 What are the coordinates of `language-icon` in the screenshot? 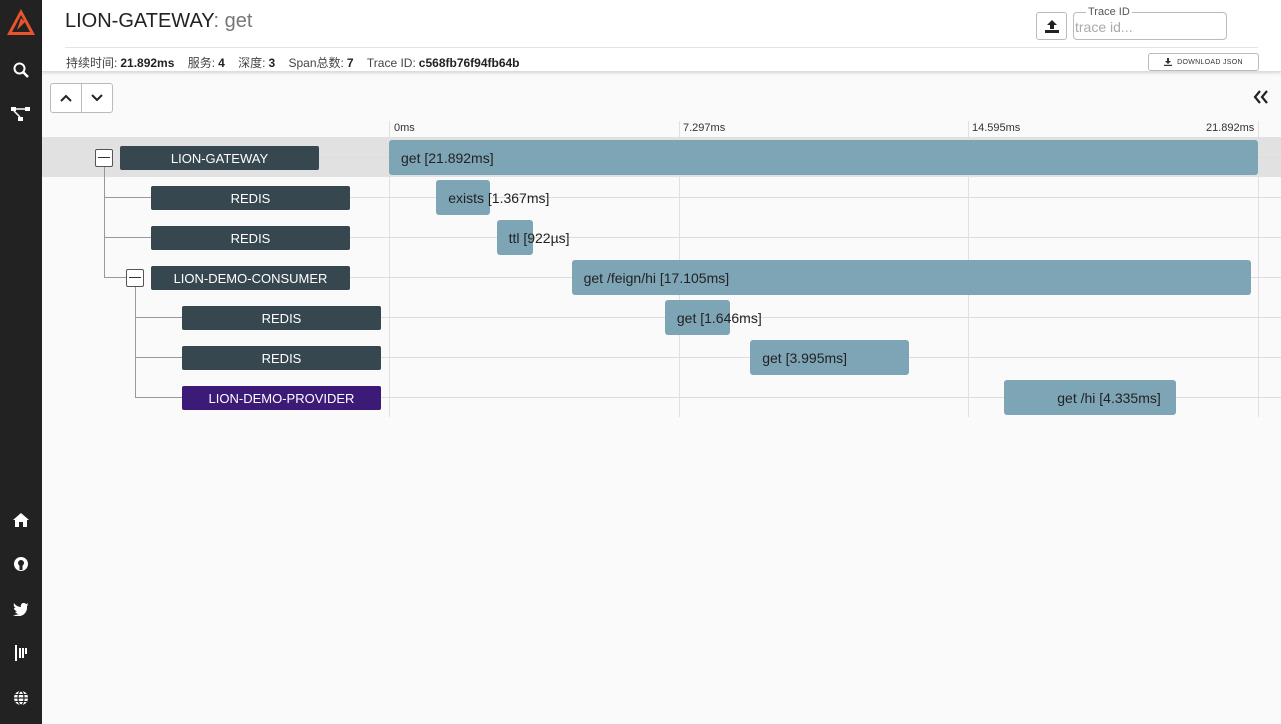 It's located at (21, 698).